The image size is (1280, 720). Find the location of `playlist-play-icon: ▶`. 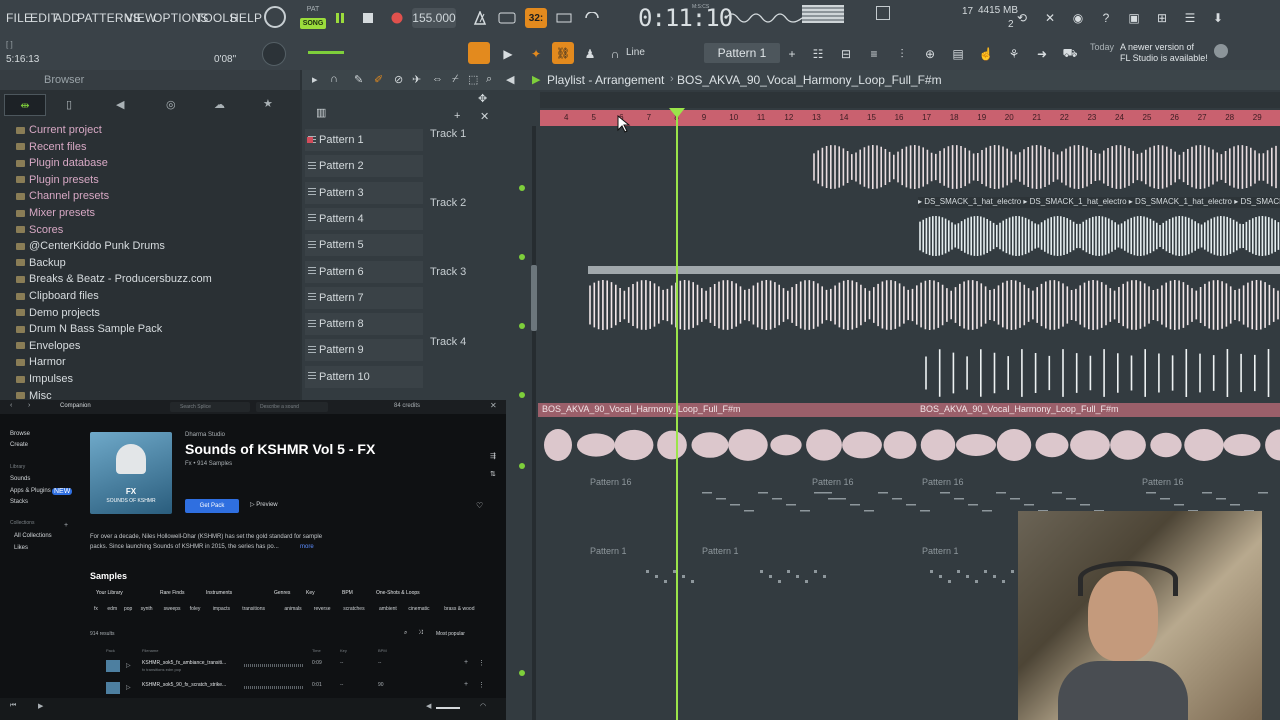

playlist-play-icon: ▶ is located at coordinates (536, 79).